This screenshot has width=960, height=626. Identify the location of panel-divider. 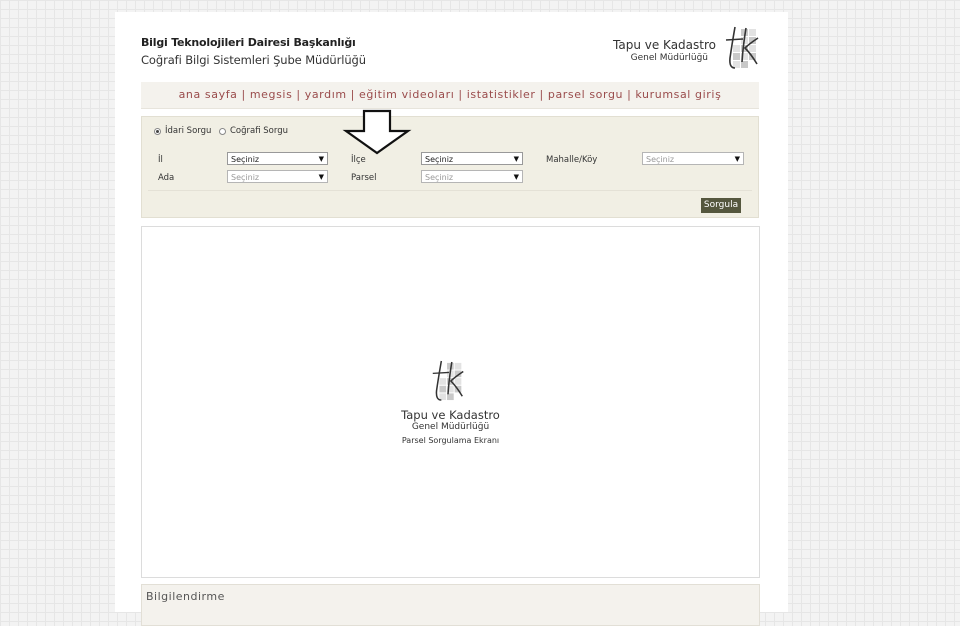
(450, 190).